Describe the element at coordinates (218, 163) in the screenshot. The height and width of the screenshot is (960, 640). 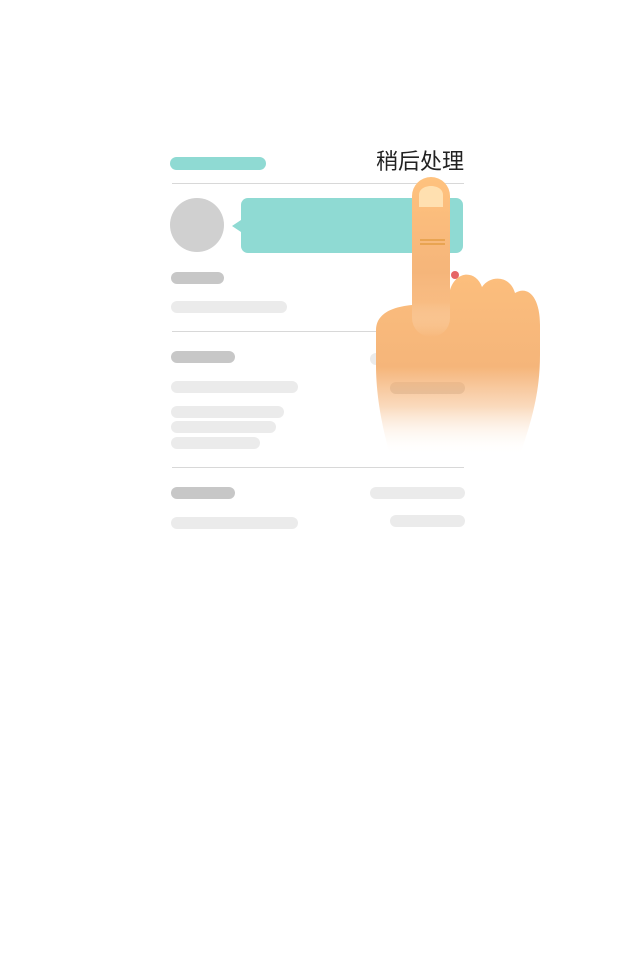
I see `title-placeholder` at that location.